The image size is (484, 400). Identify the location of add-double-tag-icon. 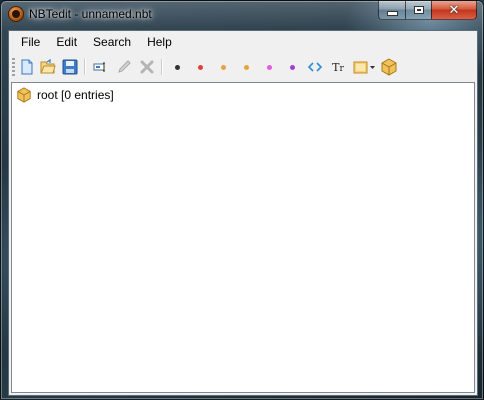
(292, 67).